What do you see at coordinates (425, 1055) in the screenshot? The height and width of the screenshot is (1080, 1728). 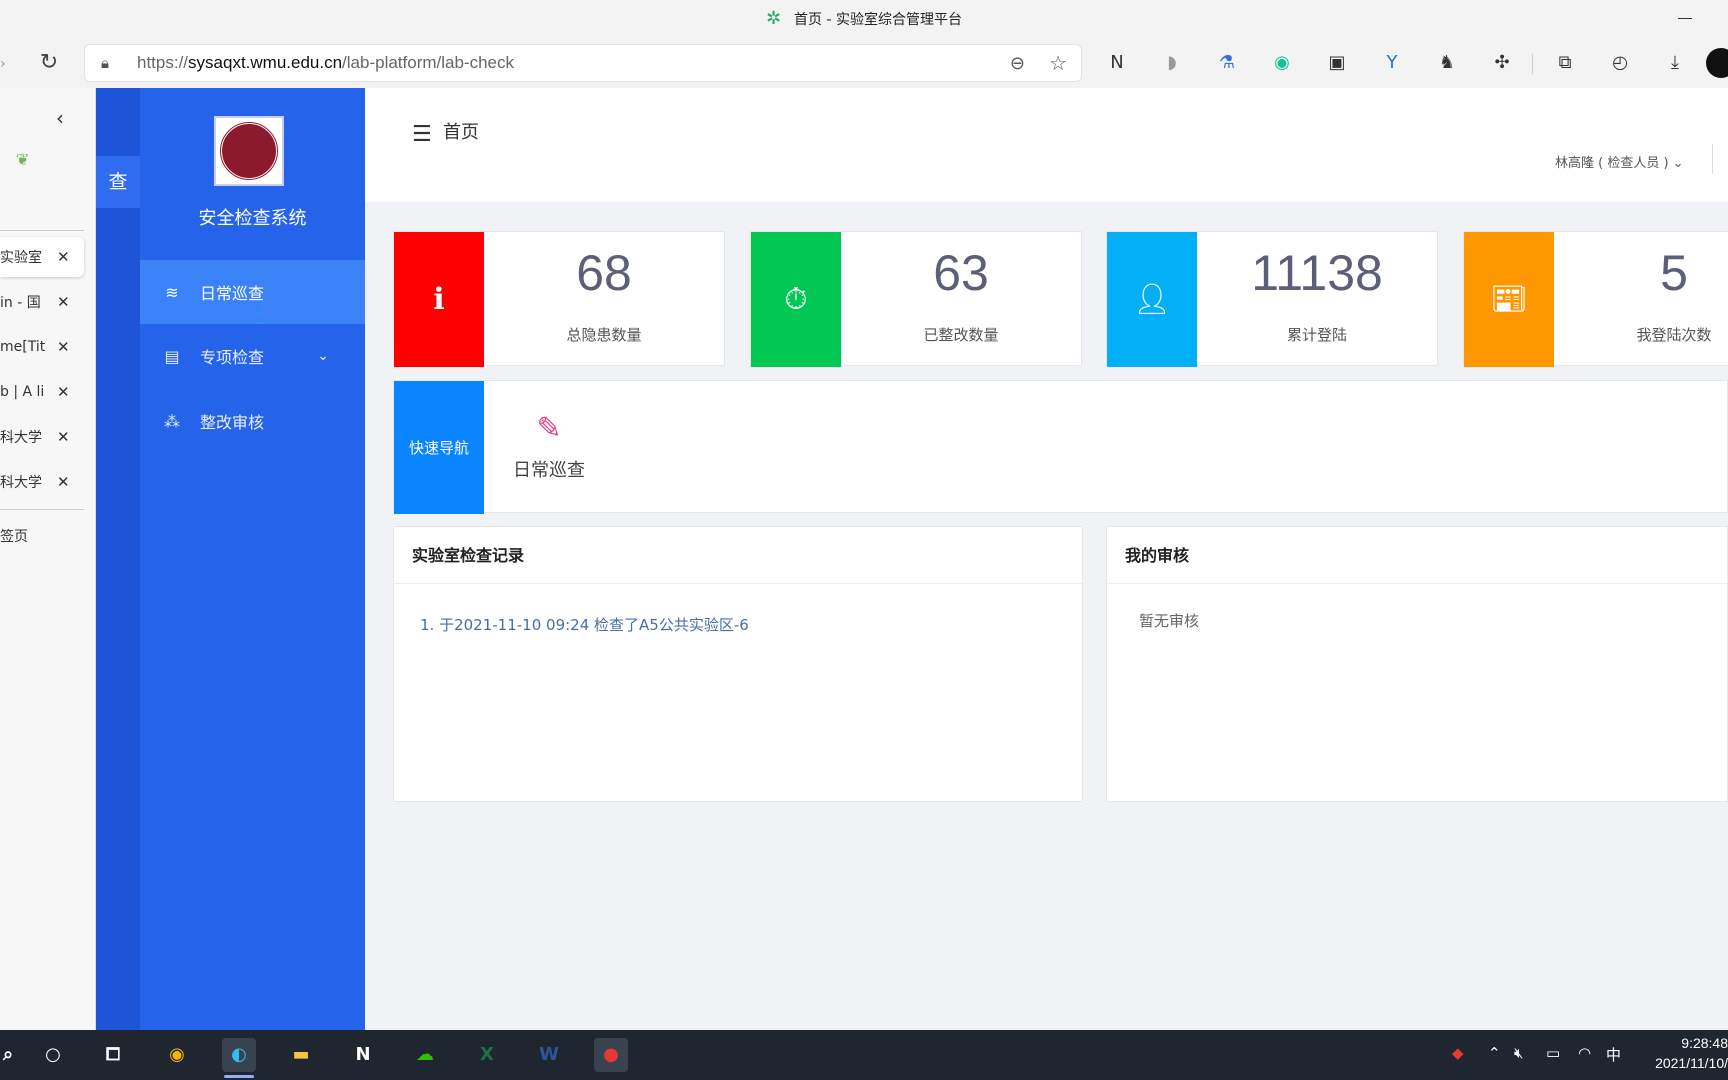 I see `wechat-icon: ☁` at bounding box center [425, 1055].